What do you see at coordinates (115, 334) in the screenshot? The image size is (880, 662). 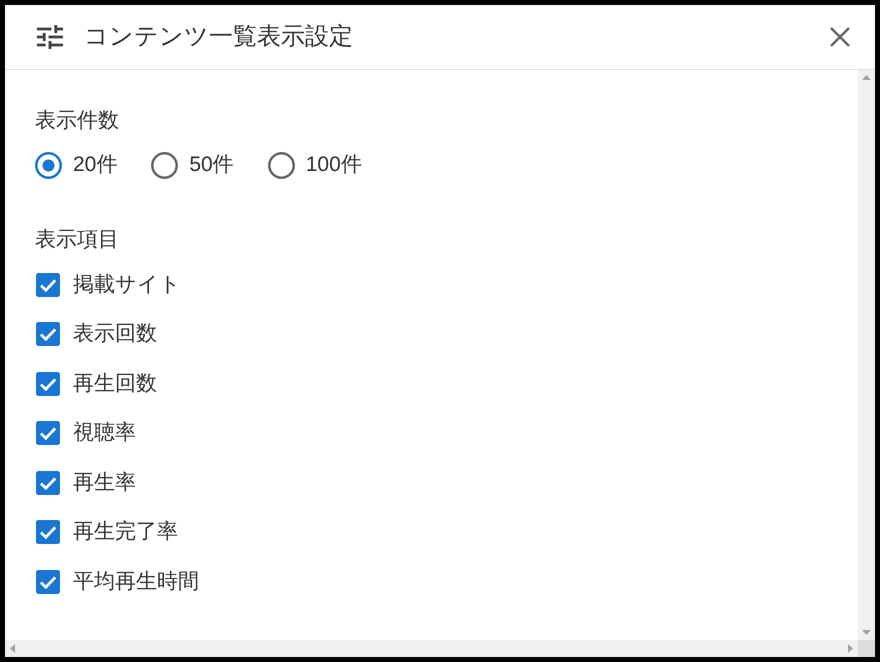 I see `checkbox-label: 表示回数` at bounding box center [115, 334].